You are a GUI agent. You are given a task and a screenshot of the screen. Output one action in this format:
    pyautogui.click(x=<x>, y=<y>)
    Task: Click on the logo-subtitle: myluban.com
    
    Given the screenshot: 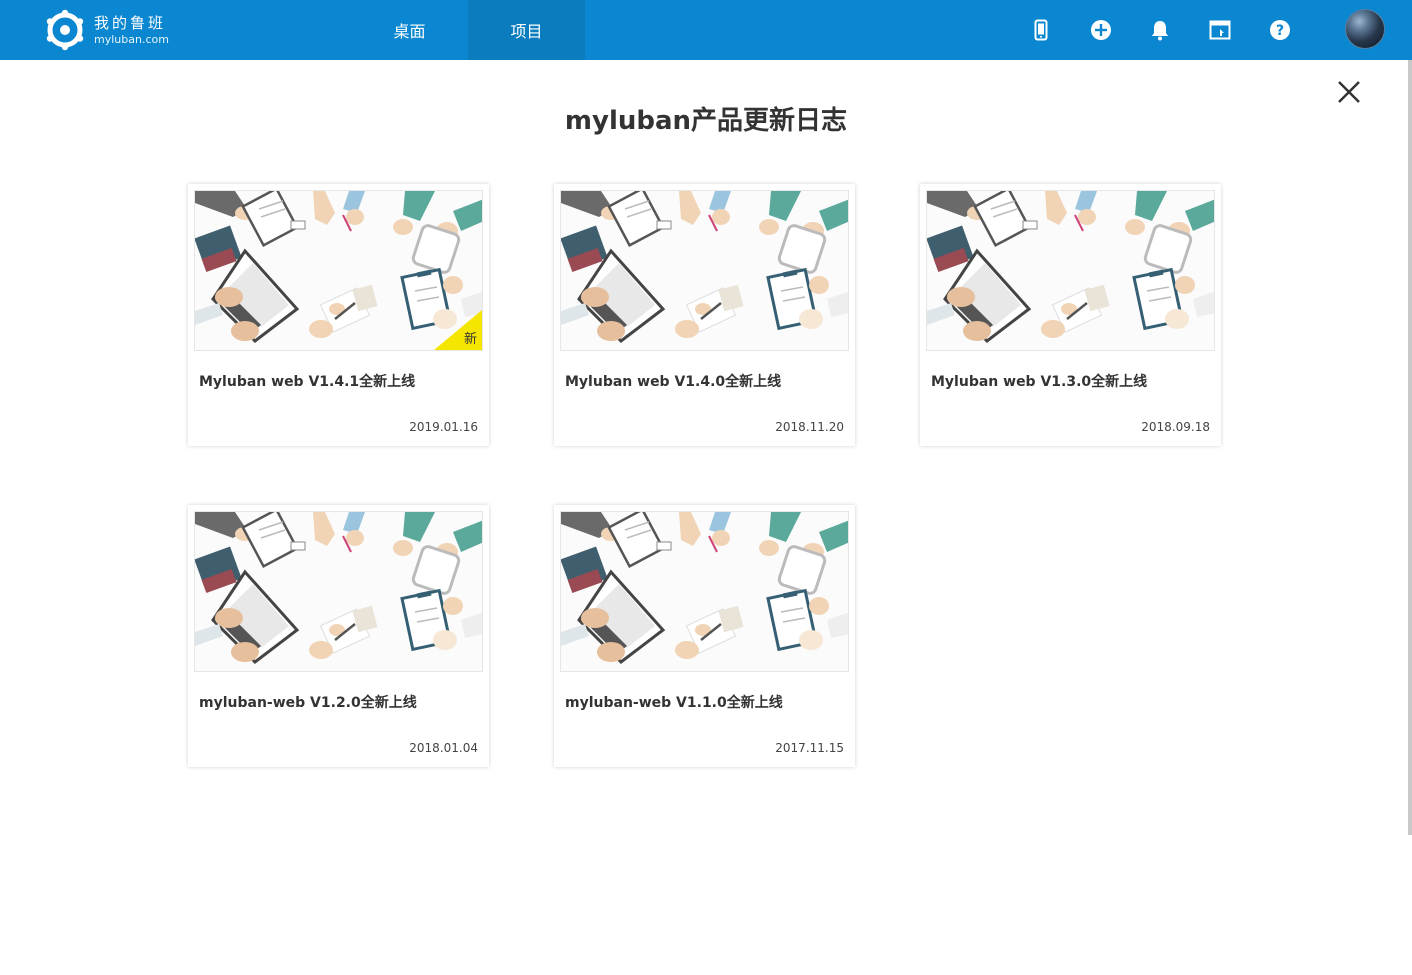 What is the action you would take?
    pyautogui.click(x=131, y=39)
    